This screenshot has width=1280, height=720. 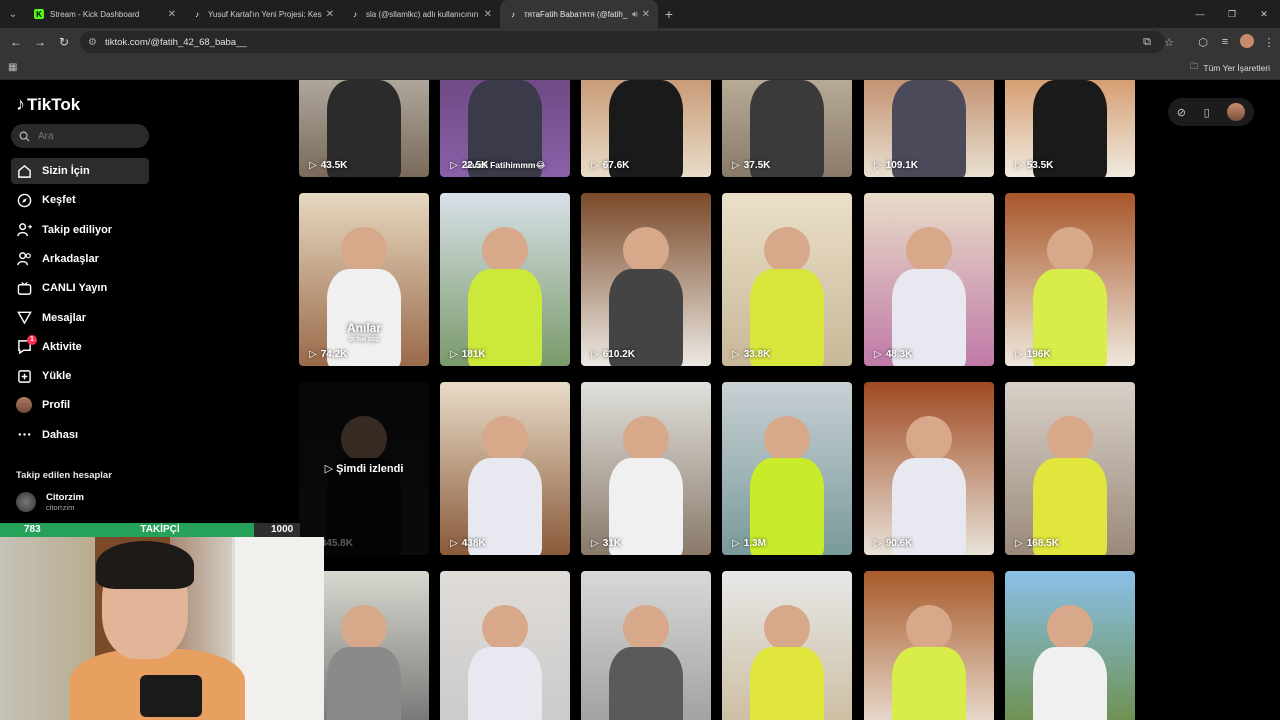 I want to click on speaker-icon: 🔊︎, so click(x=635, y=14).